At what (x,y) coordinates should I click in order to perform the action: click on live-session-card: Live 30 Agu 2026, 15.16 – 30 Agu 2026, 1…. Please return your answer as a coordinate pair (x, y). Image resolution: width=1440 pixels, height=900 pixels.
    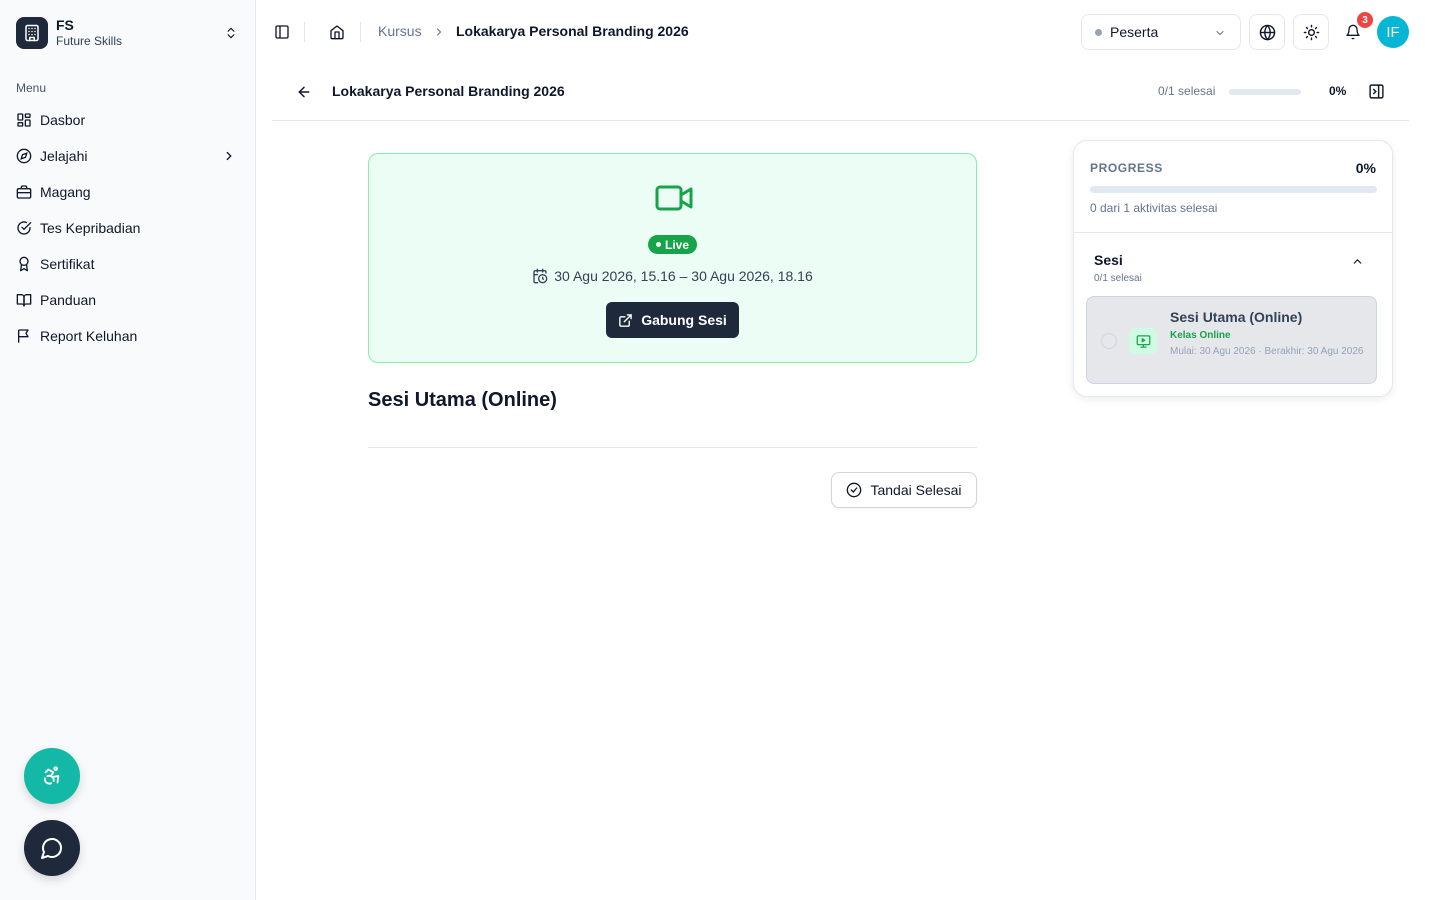
    Looking at the image, I should click on (672, 258).